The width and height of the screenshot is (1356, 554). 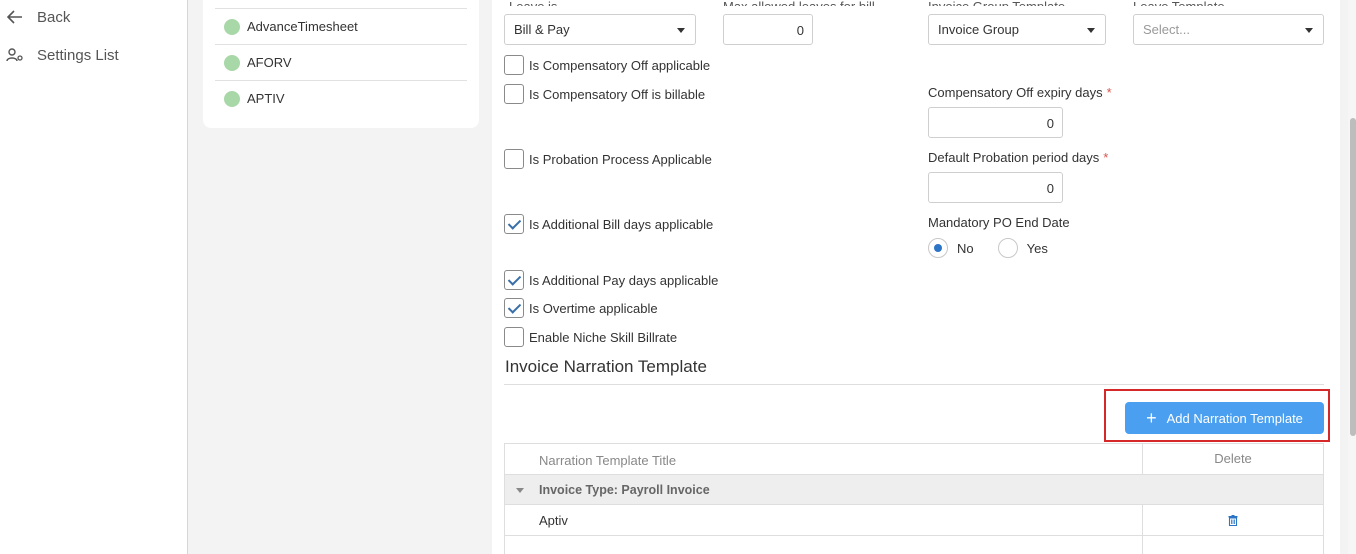 I want to click on column-header-delete: Delete, so click(x=1232, y=459).